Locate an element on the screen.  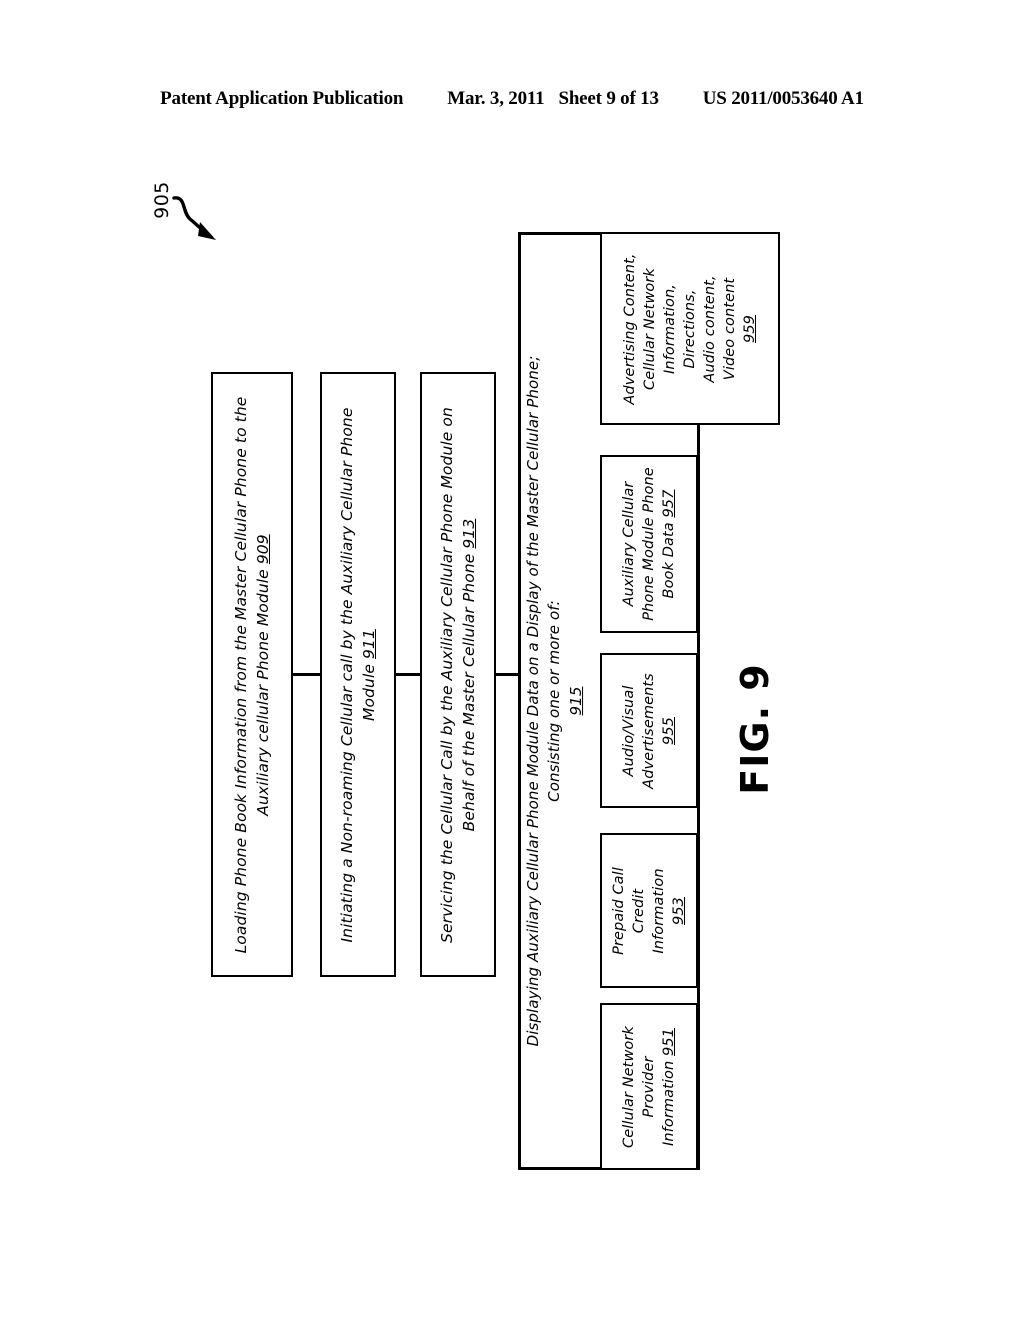
display-item-953-label: Prepaid Call Credit Information 953 is located at coordinates (649, 911).